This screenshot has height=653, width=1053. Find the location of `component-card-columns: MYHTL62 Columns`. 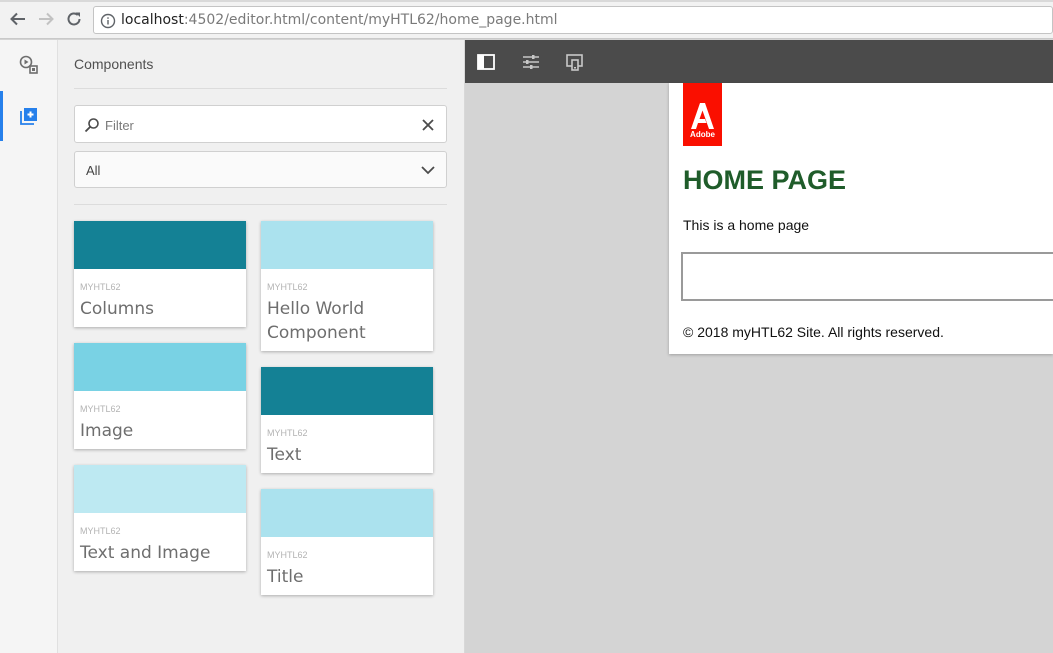

component-card-columns: MYHTL62 Columns is located at coordinates (160, 274).